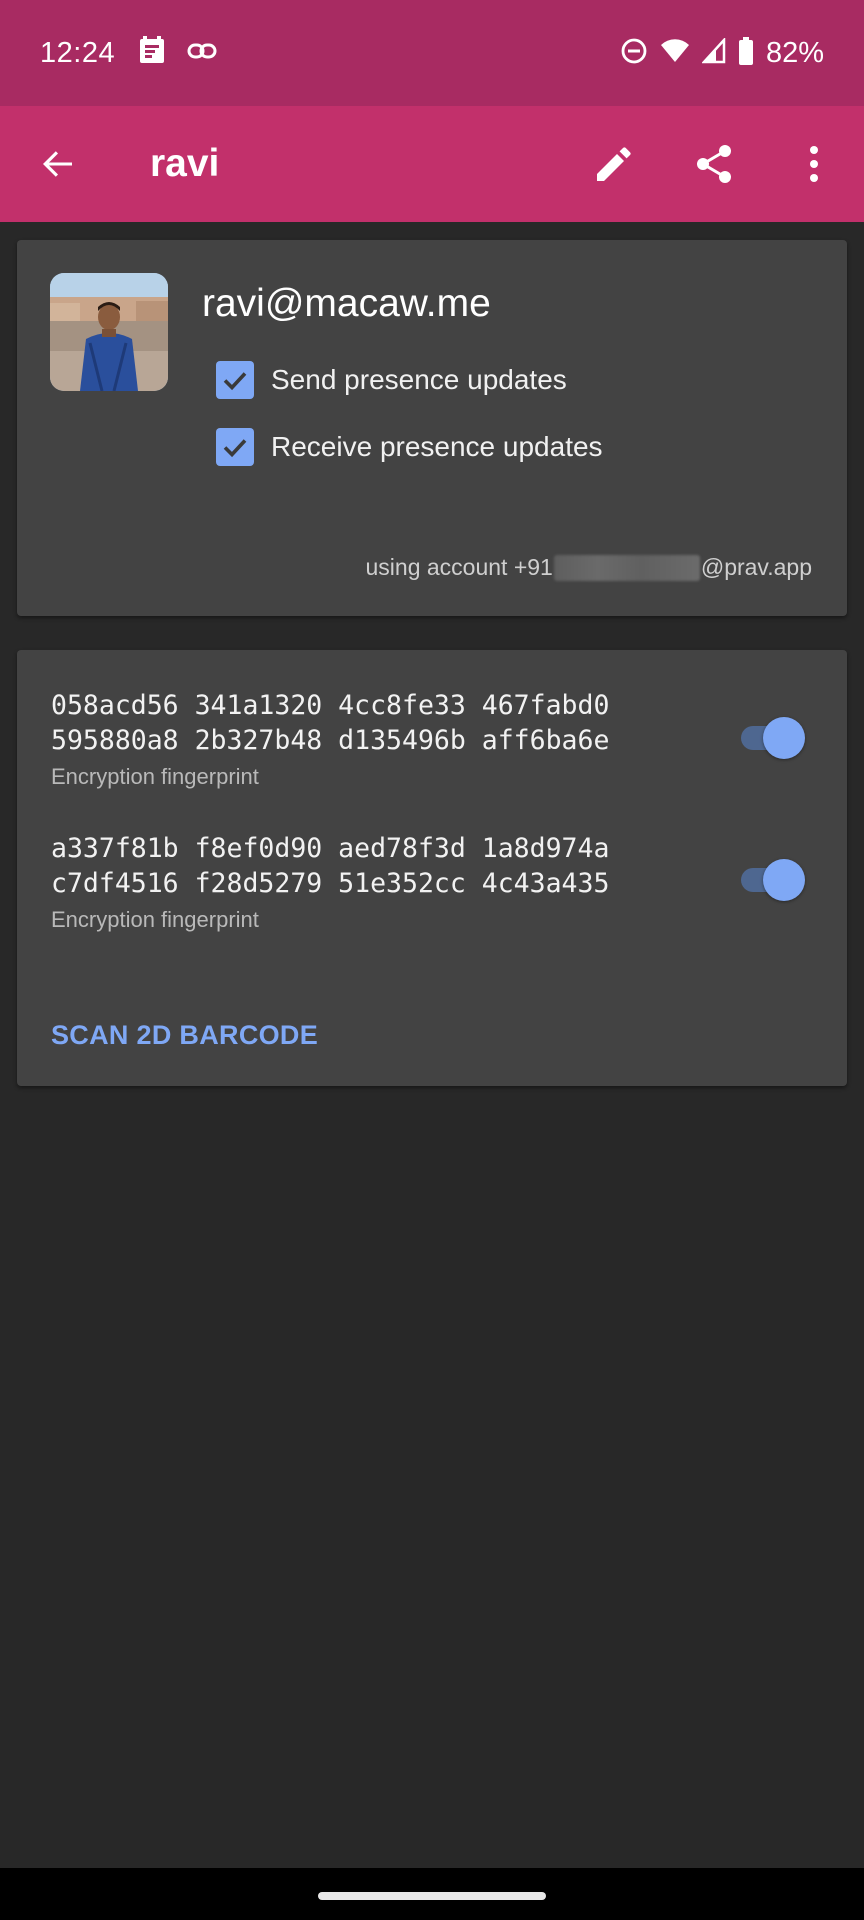  What do you see at coordinates (459, 567) in the screenshot?
I see `account-prefix: using account +91` at bounding box center [459, 567].